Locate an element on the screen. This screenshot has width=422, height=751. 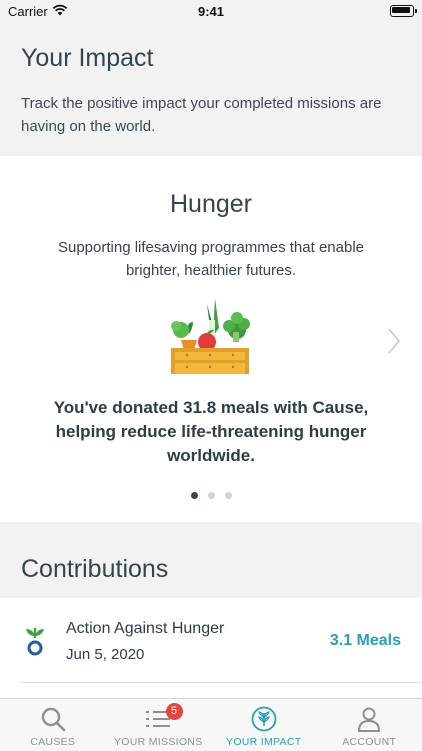
person-icon is located at coordinates (369, 719).